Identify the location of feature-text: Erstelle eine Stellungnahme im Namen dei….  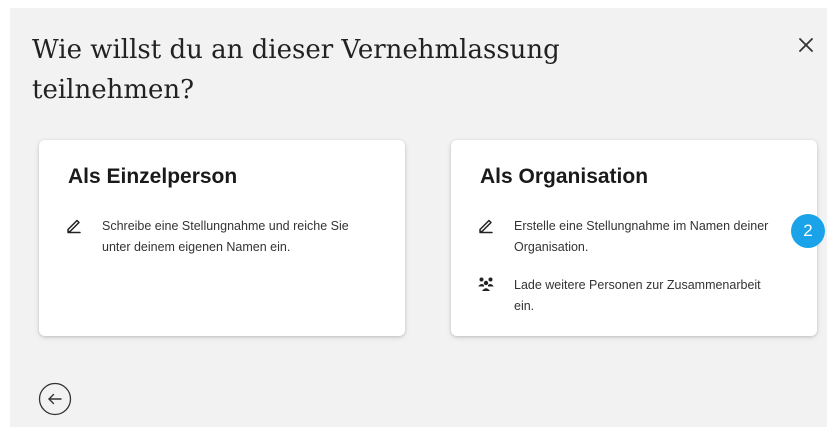
(641, 236).